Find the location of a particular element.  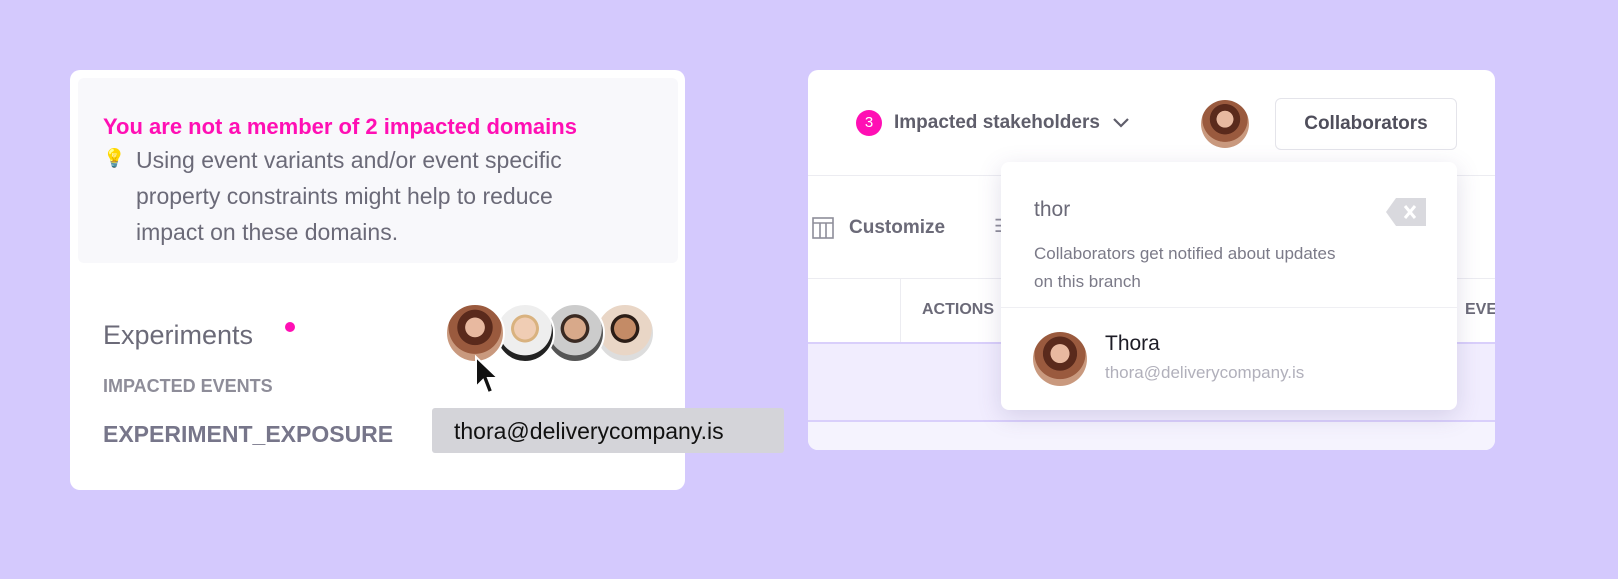

column-header-events: EVE is located at coordinates (1480, 310).